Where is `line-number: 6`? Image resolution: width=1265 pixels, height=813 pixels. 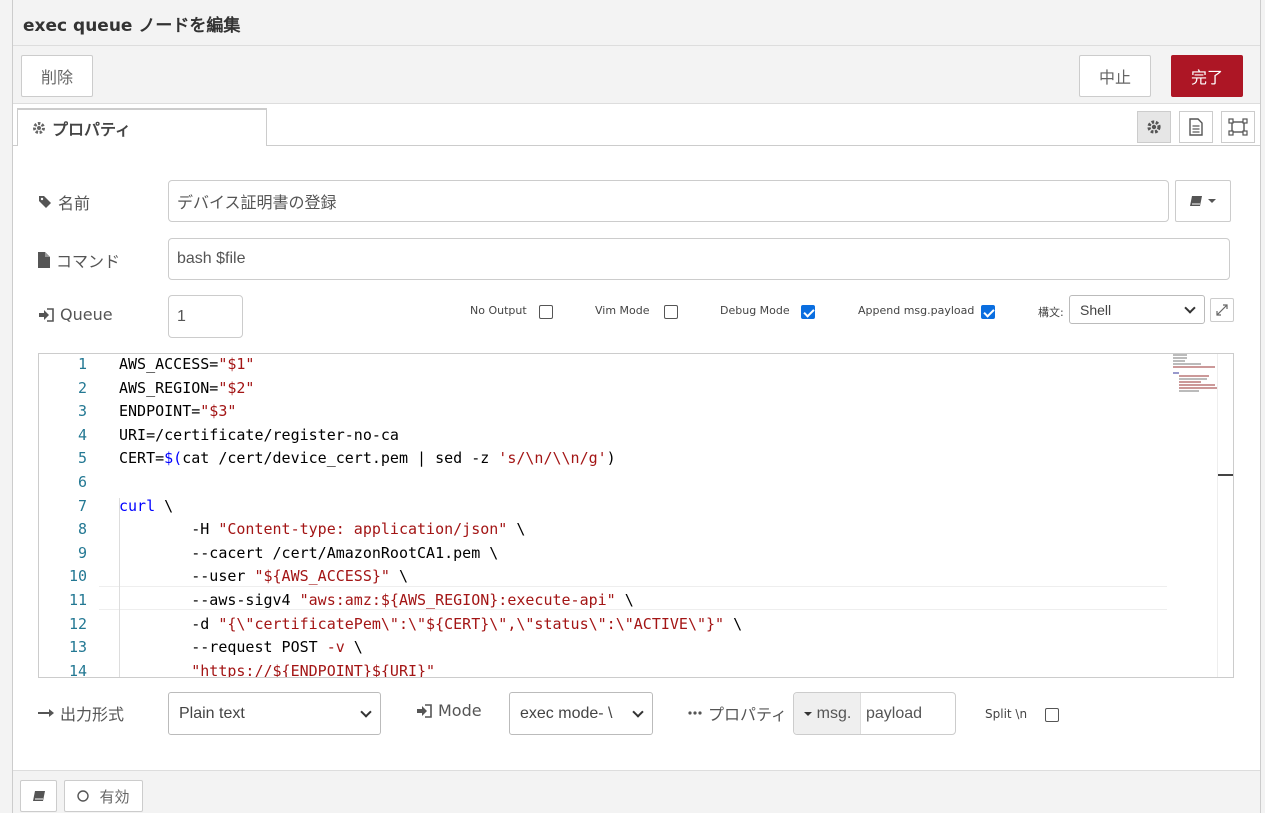
line-number: 6 is located at coordinates (82, 482).